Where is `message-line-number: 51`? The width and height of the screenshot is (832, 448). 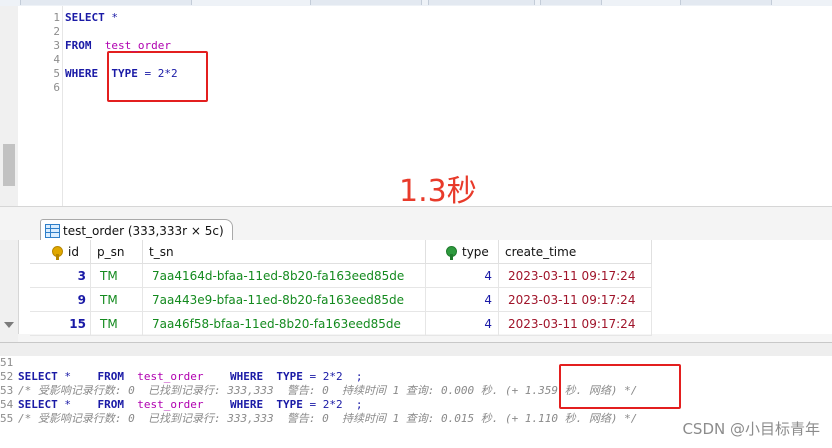
message-line-number: 51 is located at coordinates (7, 362).